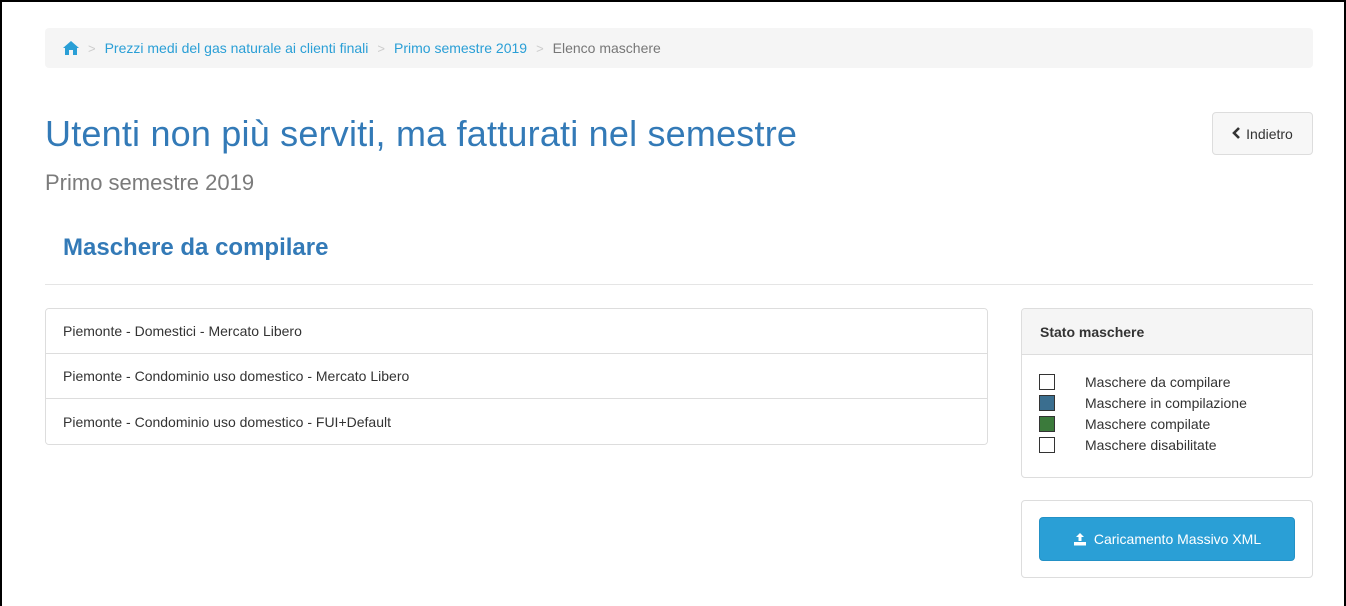 The image size is (1346, 606). I want to click on legend-label: Maschere in compilazione, so click(1166, 402).